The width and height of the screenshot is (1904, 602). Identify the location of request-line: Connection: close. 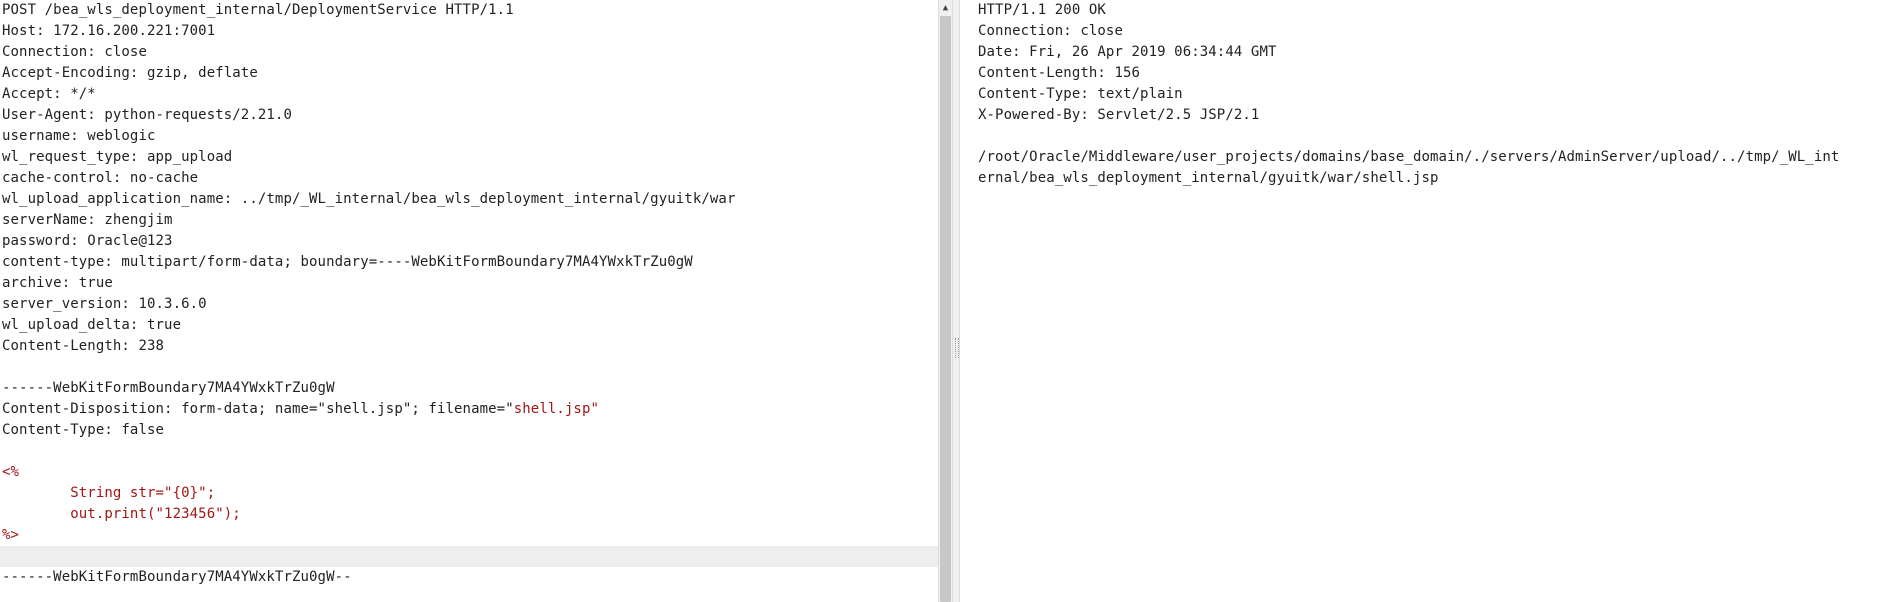
(74, 52).